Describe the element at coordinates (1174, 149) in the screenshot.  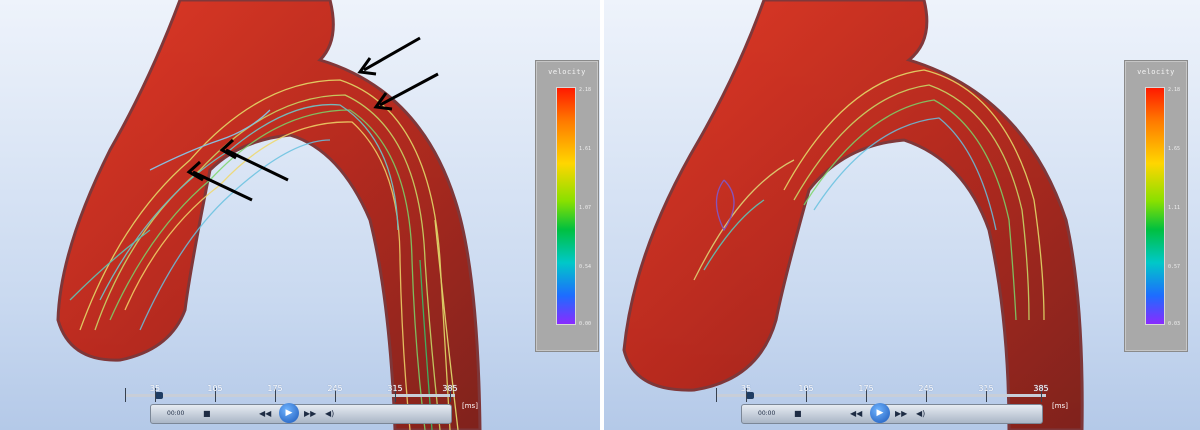
I see `legend-tick: 1.65` at that location.